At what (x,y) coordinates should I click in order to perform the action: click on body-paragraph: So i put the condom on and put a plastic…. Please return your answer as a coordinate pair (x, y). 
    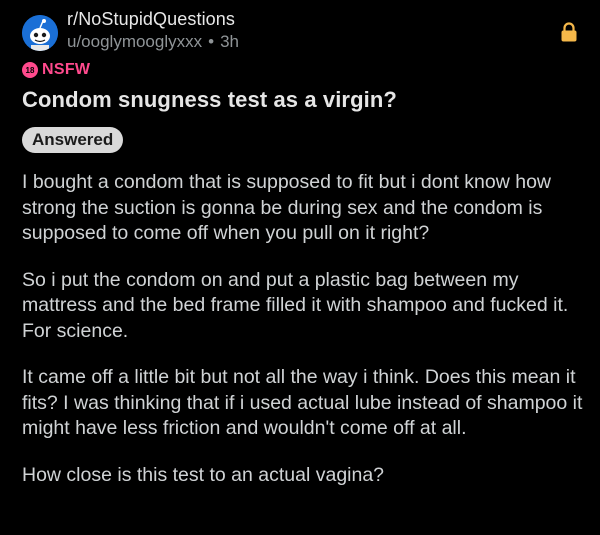
    Looking at the image, I should click on (295, 305).